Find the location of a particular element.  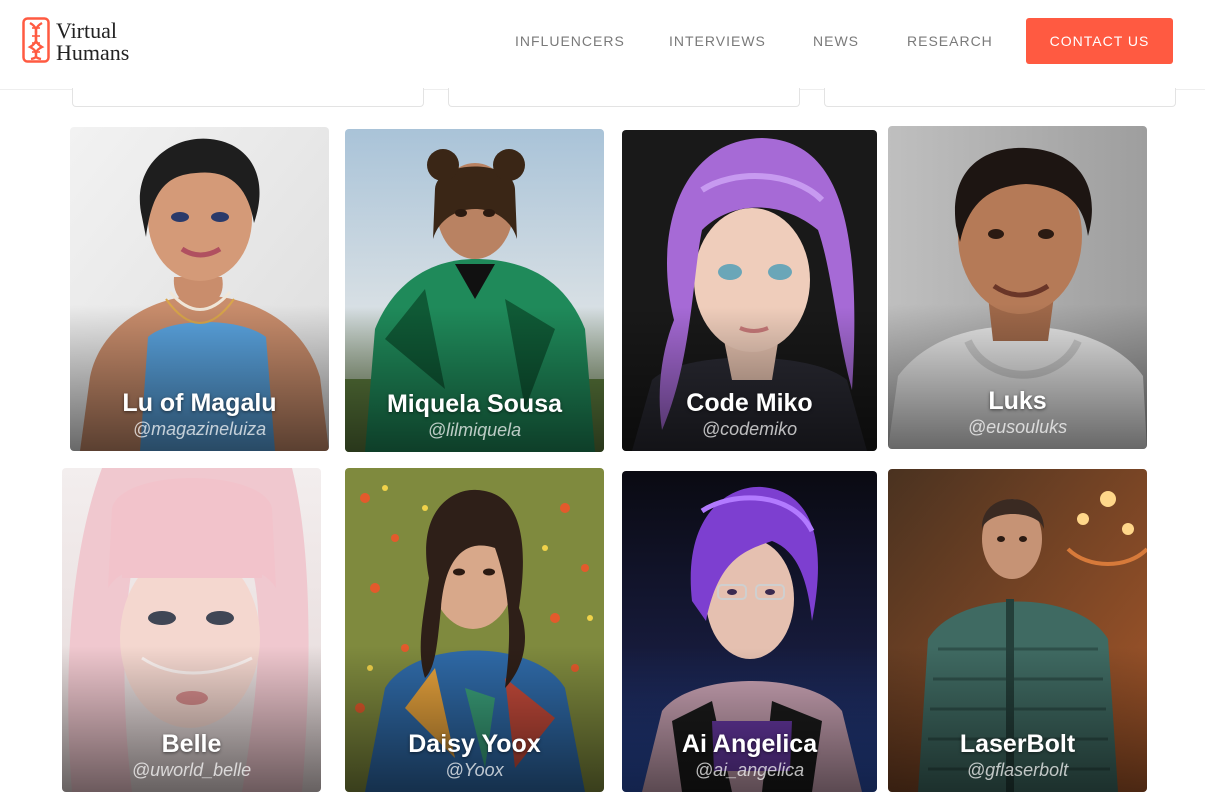

nav-news: NEWS is located at coordinates (836, 41).